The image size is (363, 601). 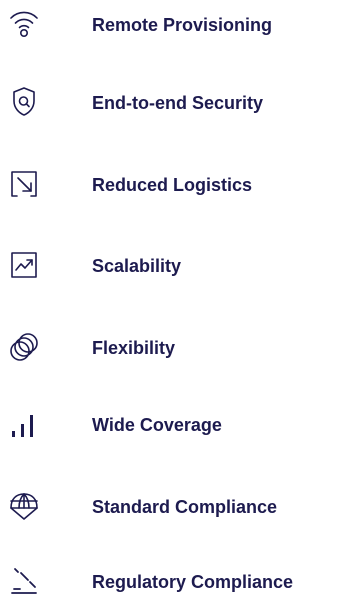 I want to click on feature-label: End-to-end Security, so click(x=178, y=103).